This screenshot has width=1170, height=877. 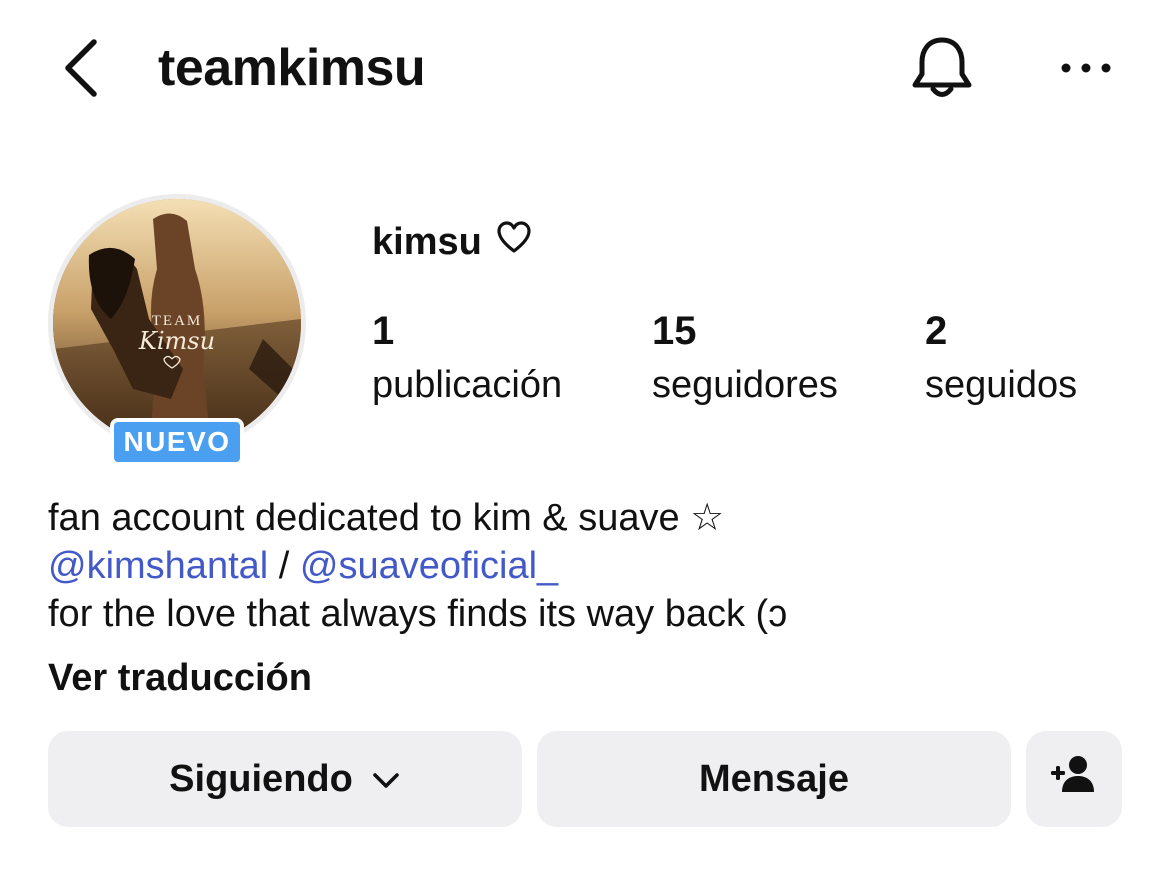 I want to click on message-button-label: Mensaje, so click(x=774, y=778).